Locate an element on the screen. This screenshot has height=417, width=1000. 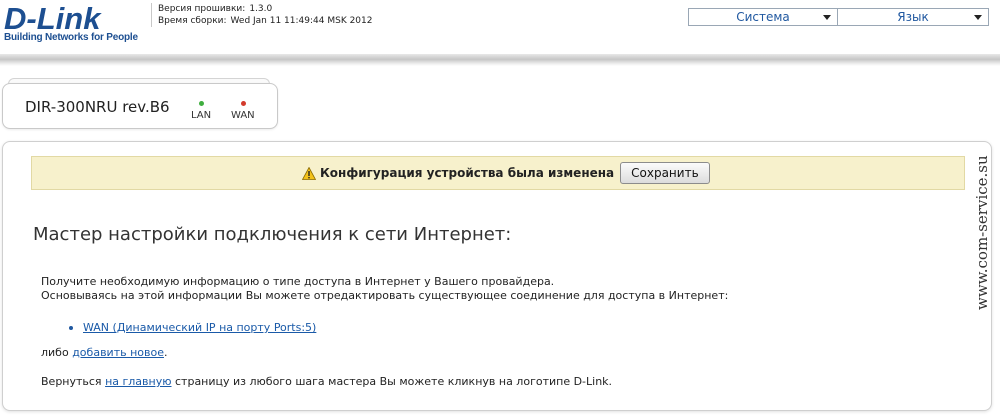
dlink-logo: D-Link Building Networks for People is located at coordinates (74, 25).